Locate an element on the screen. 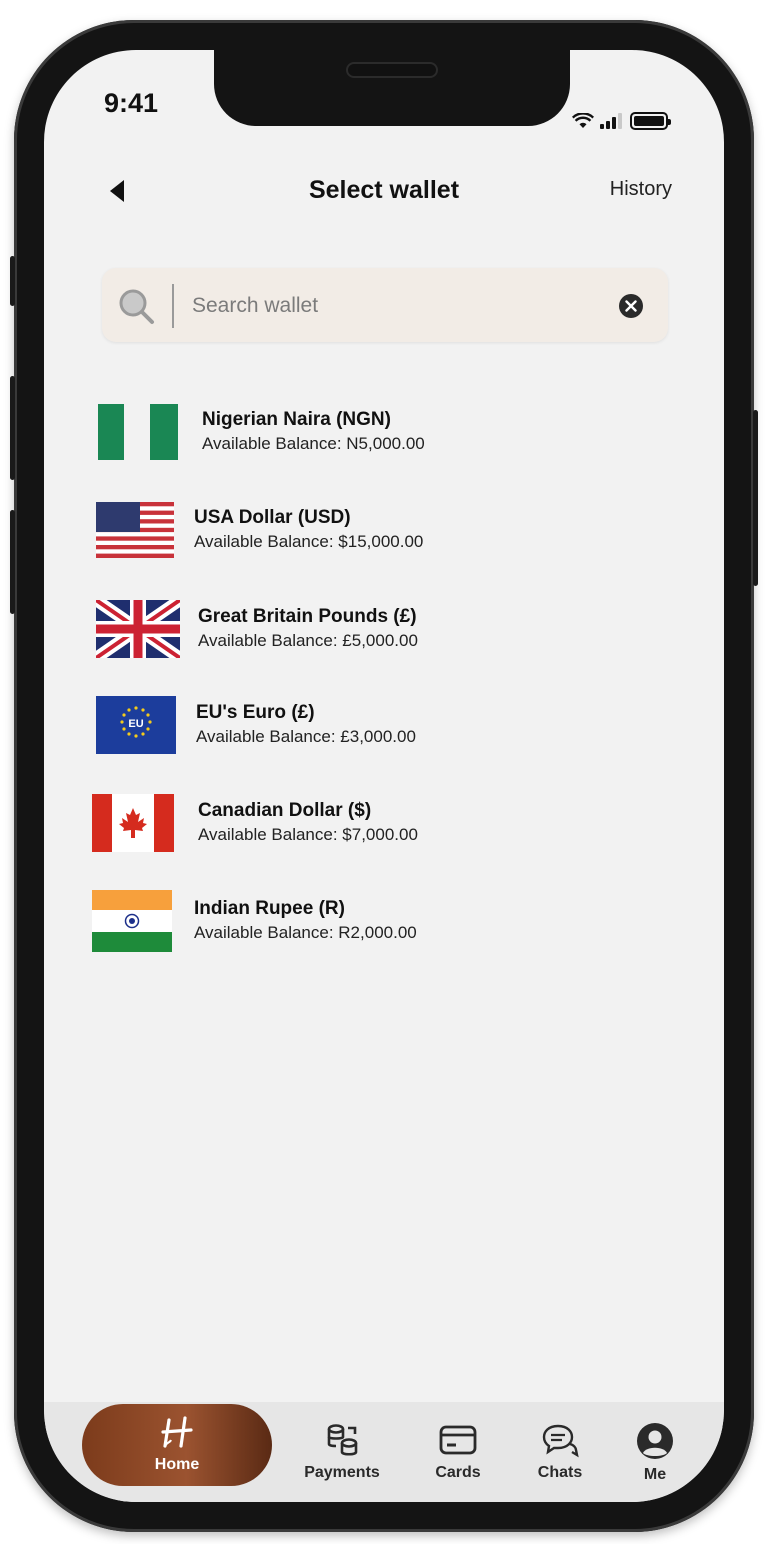  chat-bubble-icon is located at coordinates (560, 1441).